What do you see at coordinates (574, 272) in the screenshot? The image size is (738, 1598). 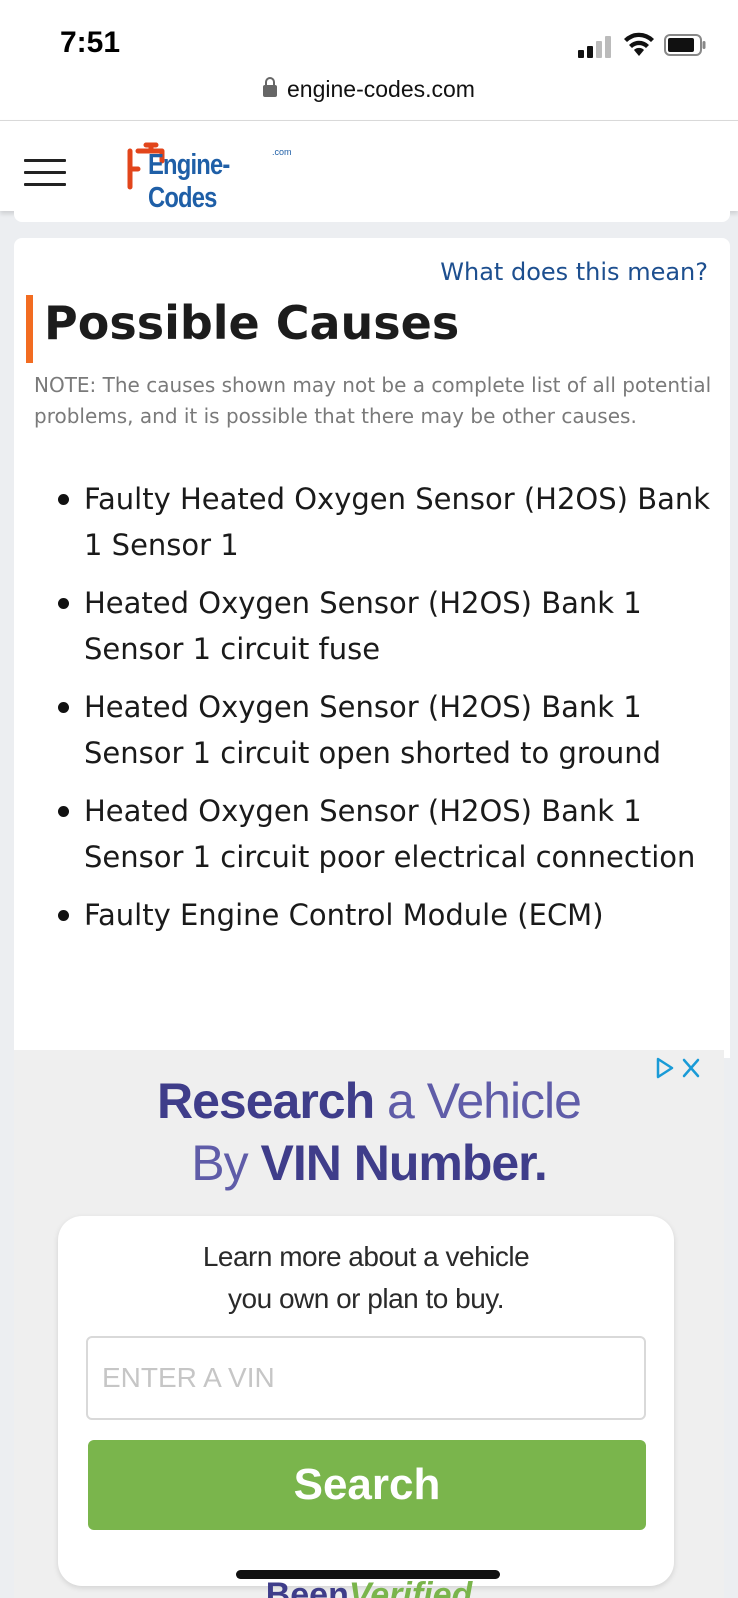 I see `what-does-this-mean-link: What does this mean?` at bounding box center [574, 272].